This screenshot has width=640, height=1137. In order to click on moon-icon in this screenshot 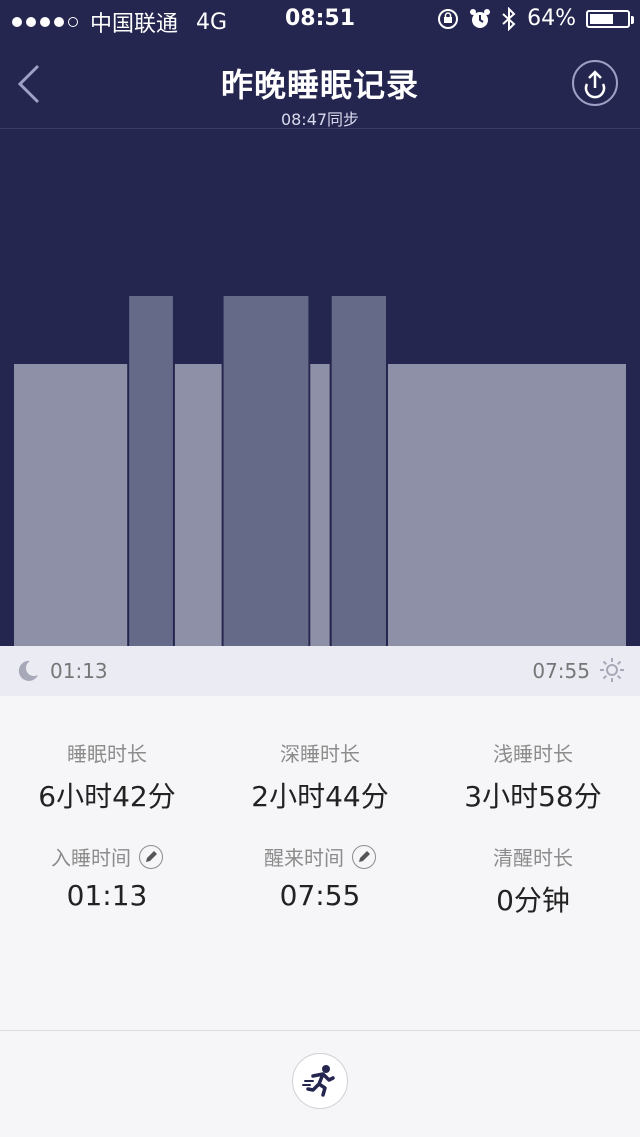, I will do `click(28, 670)`.